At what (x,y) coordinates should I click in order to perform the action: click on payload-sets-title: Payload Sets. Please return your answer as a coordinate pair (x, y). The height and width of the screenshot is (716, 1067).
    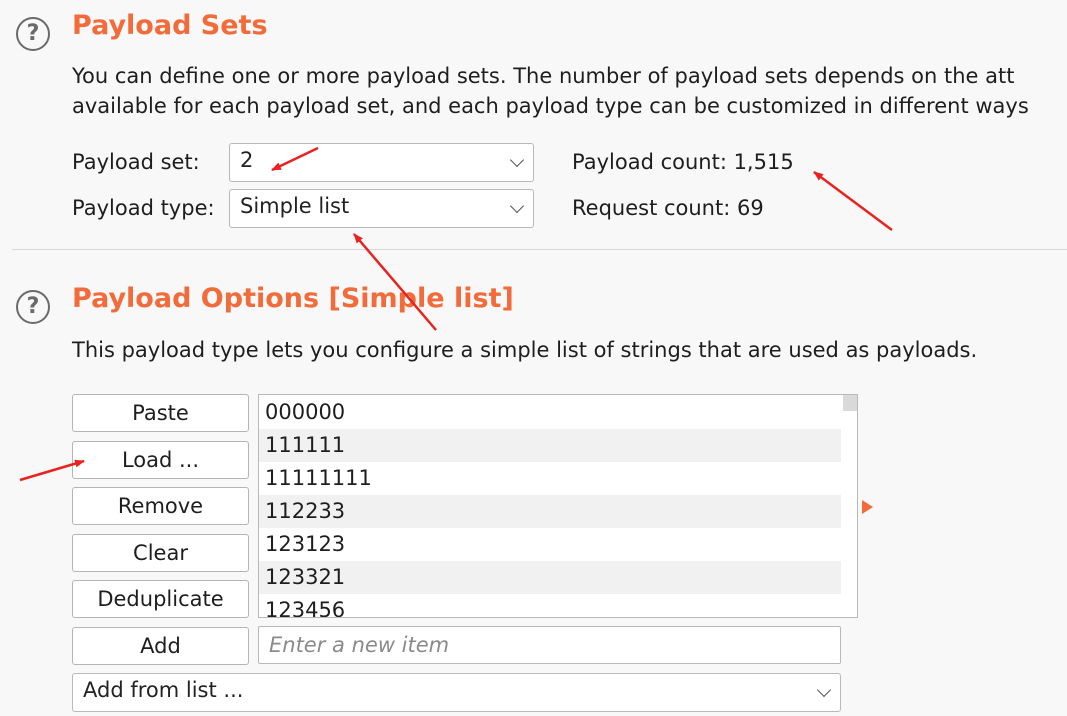
    Looking at the image, I should click on (170, 25).